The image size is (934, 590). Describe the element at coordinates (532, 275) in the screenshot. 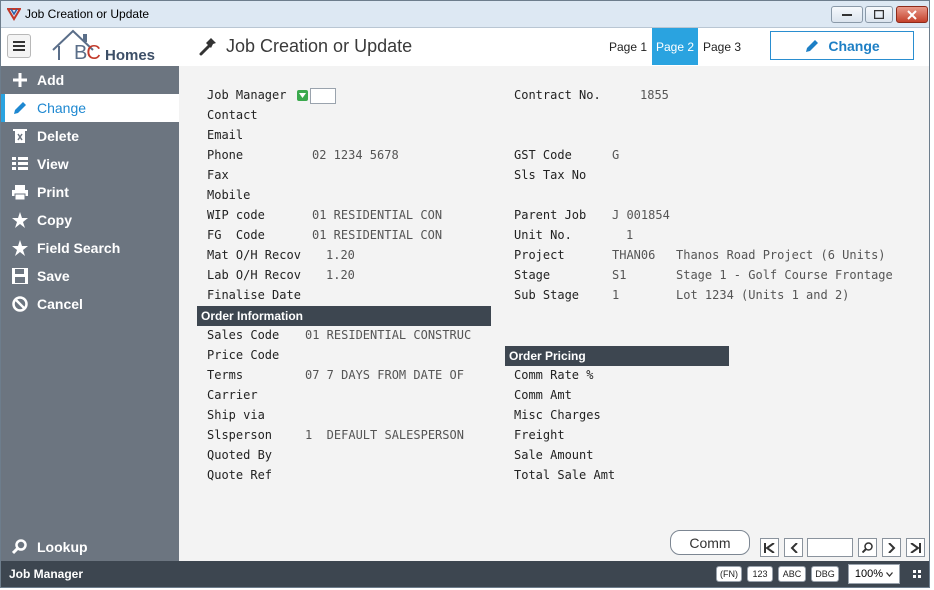

I see `stage-label: Stage` at that location.